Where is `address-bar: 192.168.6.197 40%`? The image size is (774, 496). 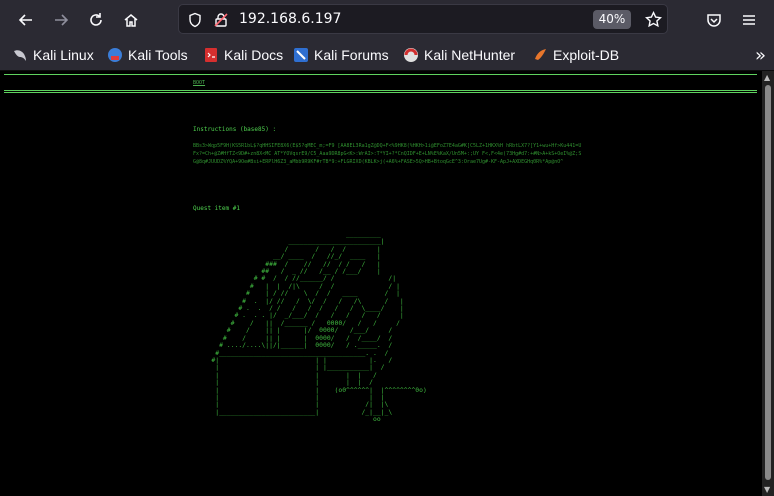 address-bar: 192.168.6.197 40% is located at coordinates (423, 19).